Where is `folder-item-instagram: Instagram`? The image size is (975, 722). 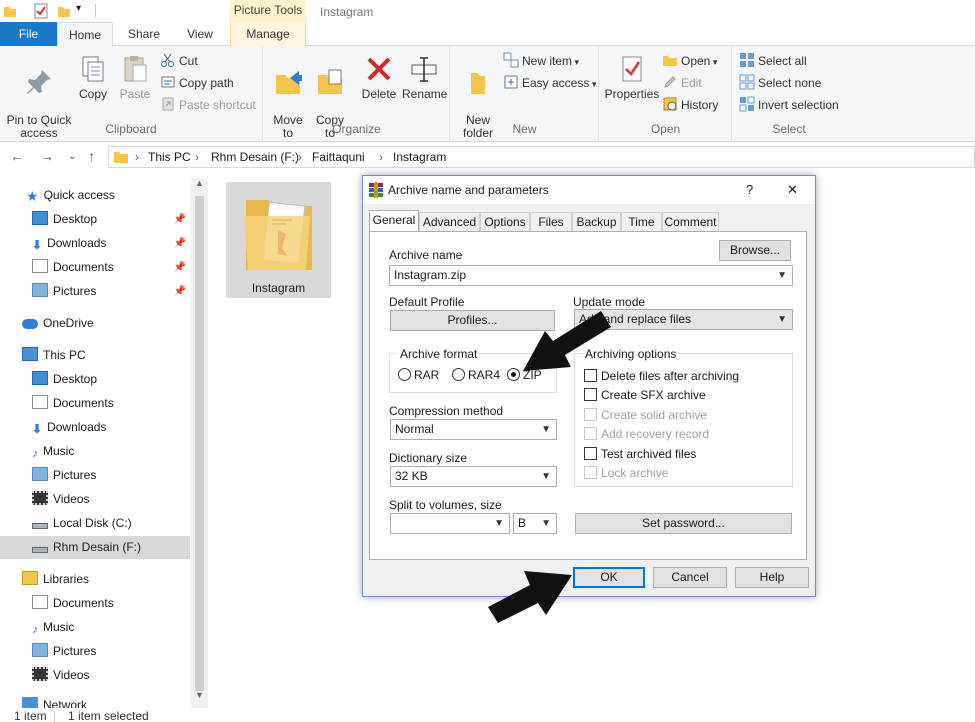
folder-item-instagram: Instagram is located at coordinates (278, 240).